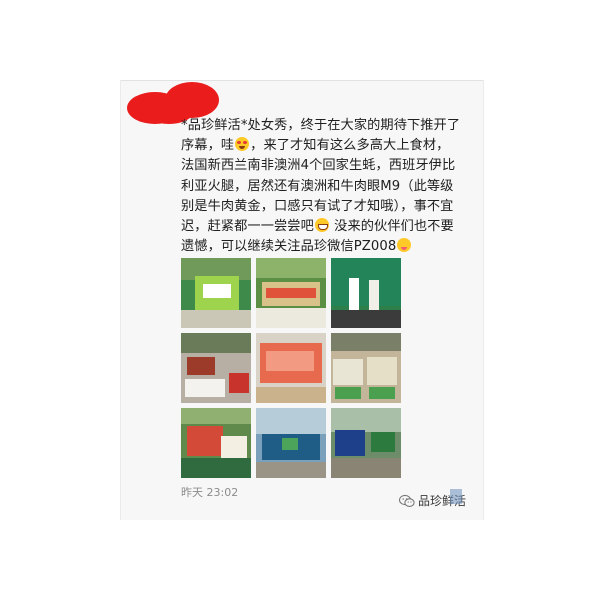  Describe the element at coordinates (317, 206) in the screenshot. I see `text-segment: 别是牛肉黄金，口感只有试了才知哦），事不宜` at that location.